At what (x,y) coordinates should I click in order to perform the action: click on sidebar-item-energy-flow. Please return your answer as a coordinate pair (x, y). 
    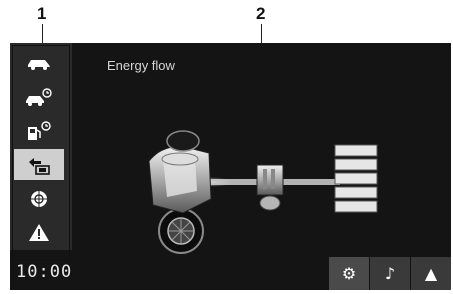
    Looking at the image, I should click on (39, 164).